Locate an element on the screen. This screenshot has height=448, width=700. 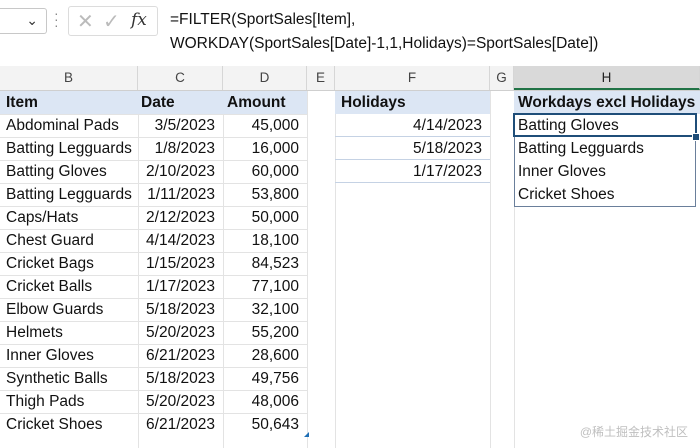
table-cell-item: Abdominal Pads is located at coordinates (69, 125).